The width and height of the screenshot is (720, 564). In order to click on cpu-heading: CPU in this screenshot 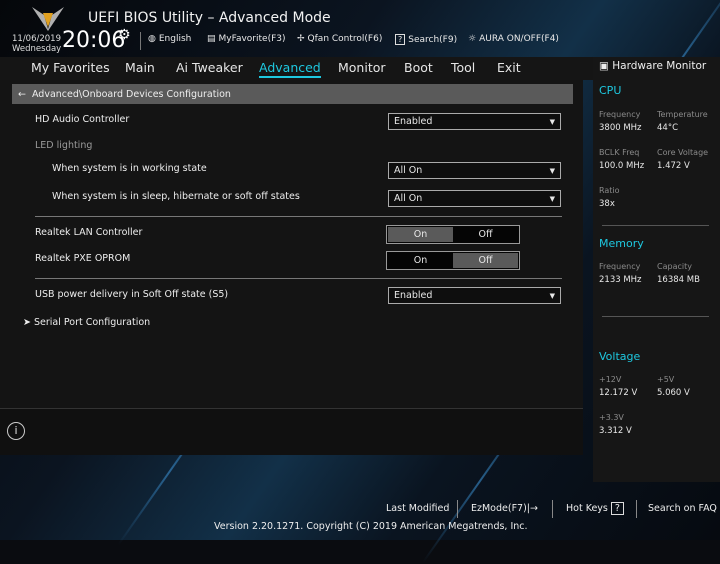, I will do `click(610, 90)`.